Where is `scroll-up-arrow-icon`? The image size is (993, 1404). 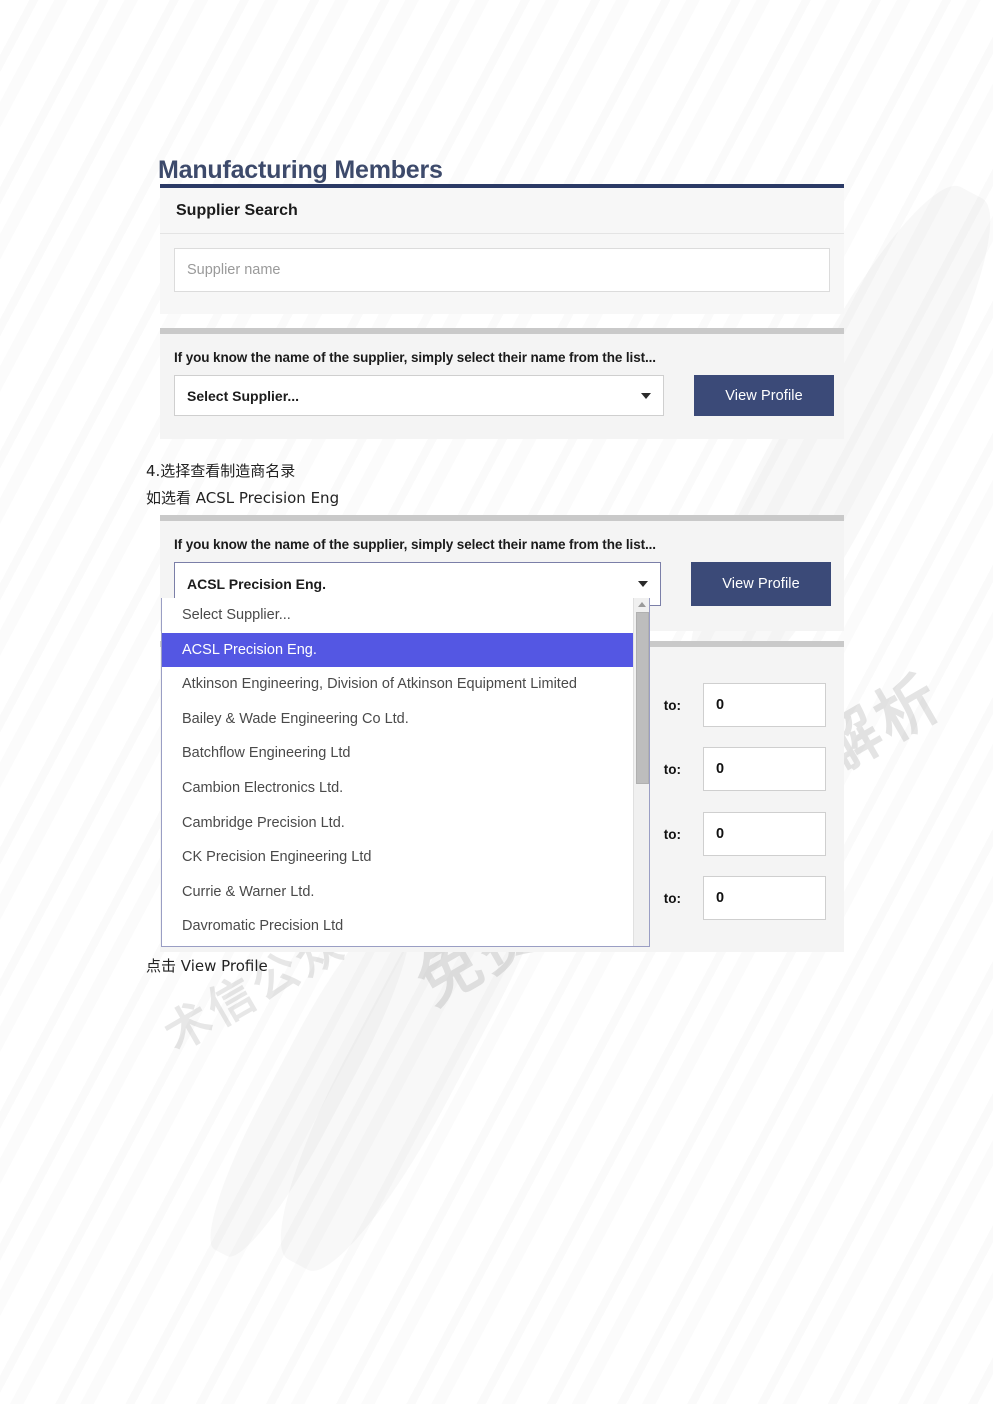
scroll-up-arrow-icon is located at coordinates (641, 604).